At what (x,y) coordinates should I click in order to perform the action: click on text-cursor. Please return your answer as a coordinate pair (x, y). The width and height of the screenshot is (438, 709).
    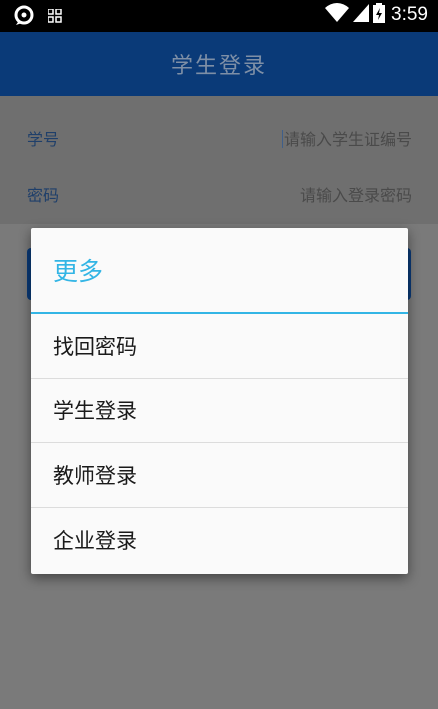
    Looking at the image, I should click on (282, 139).